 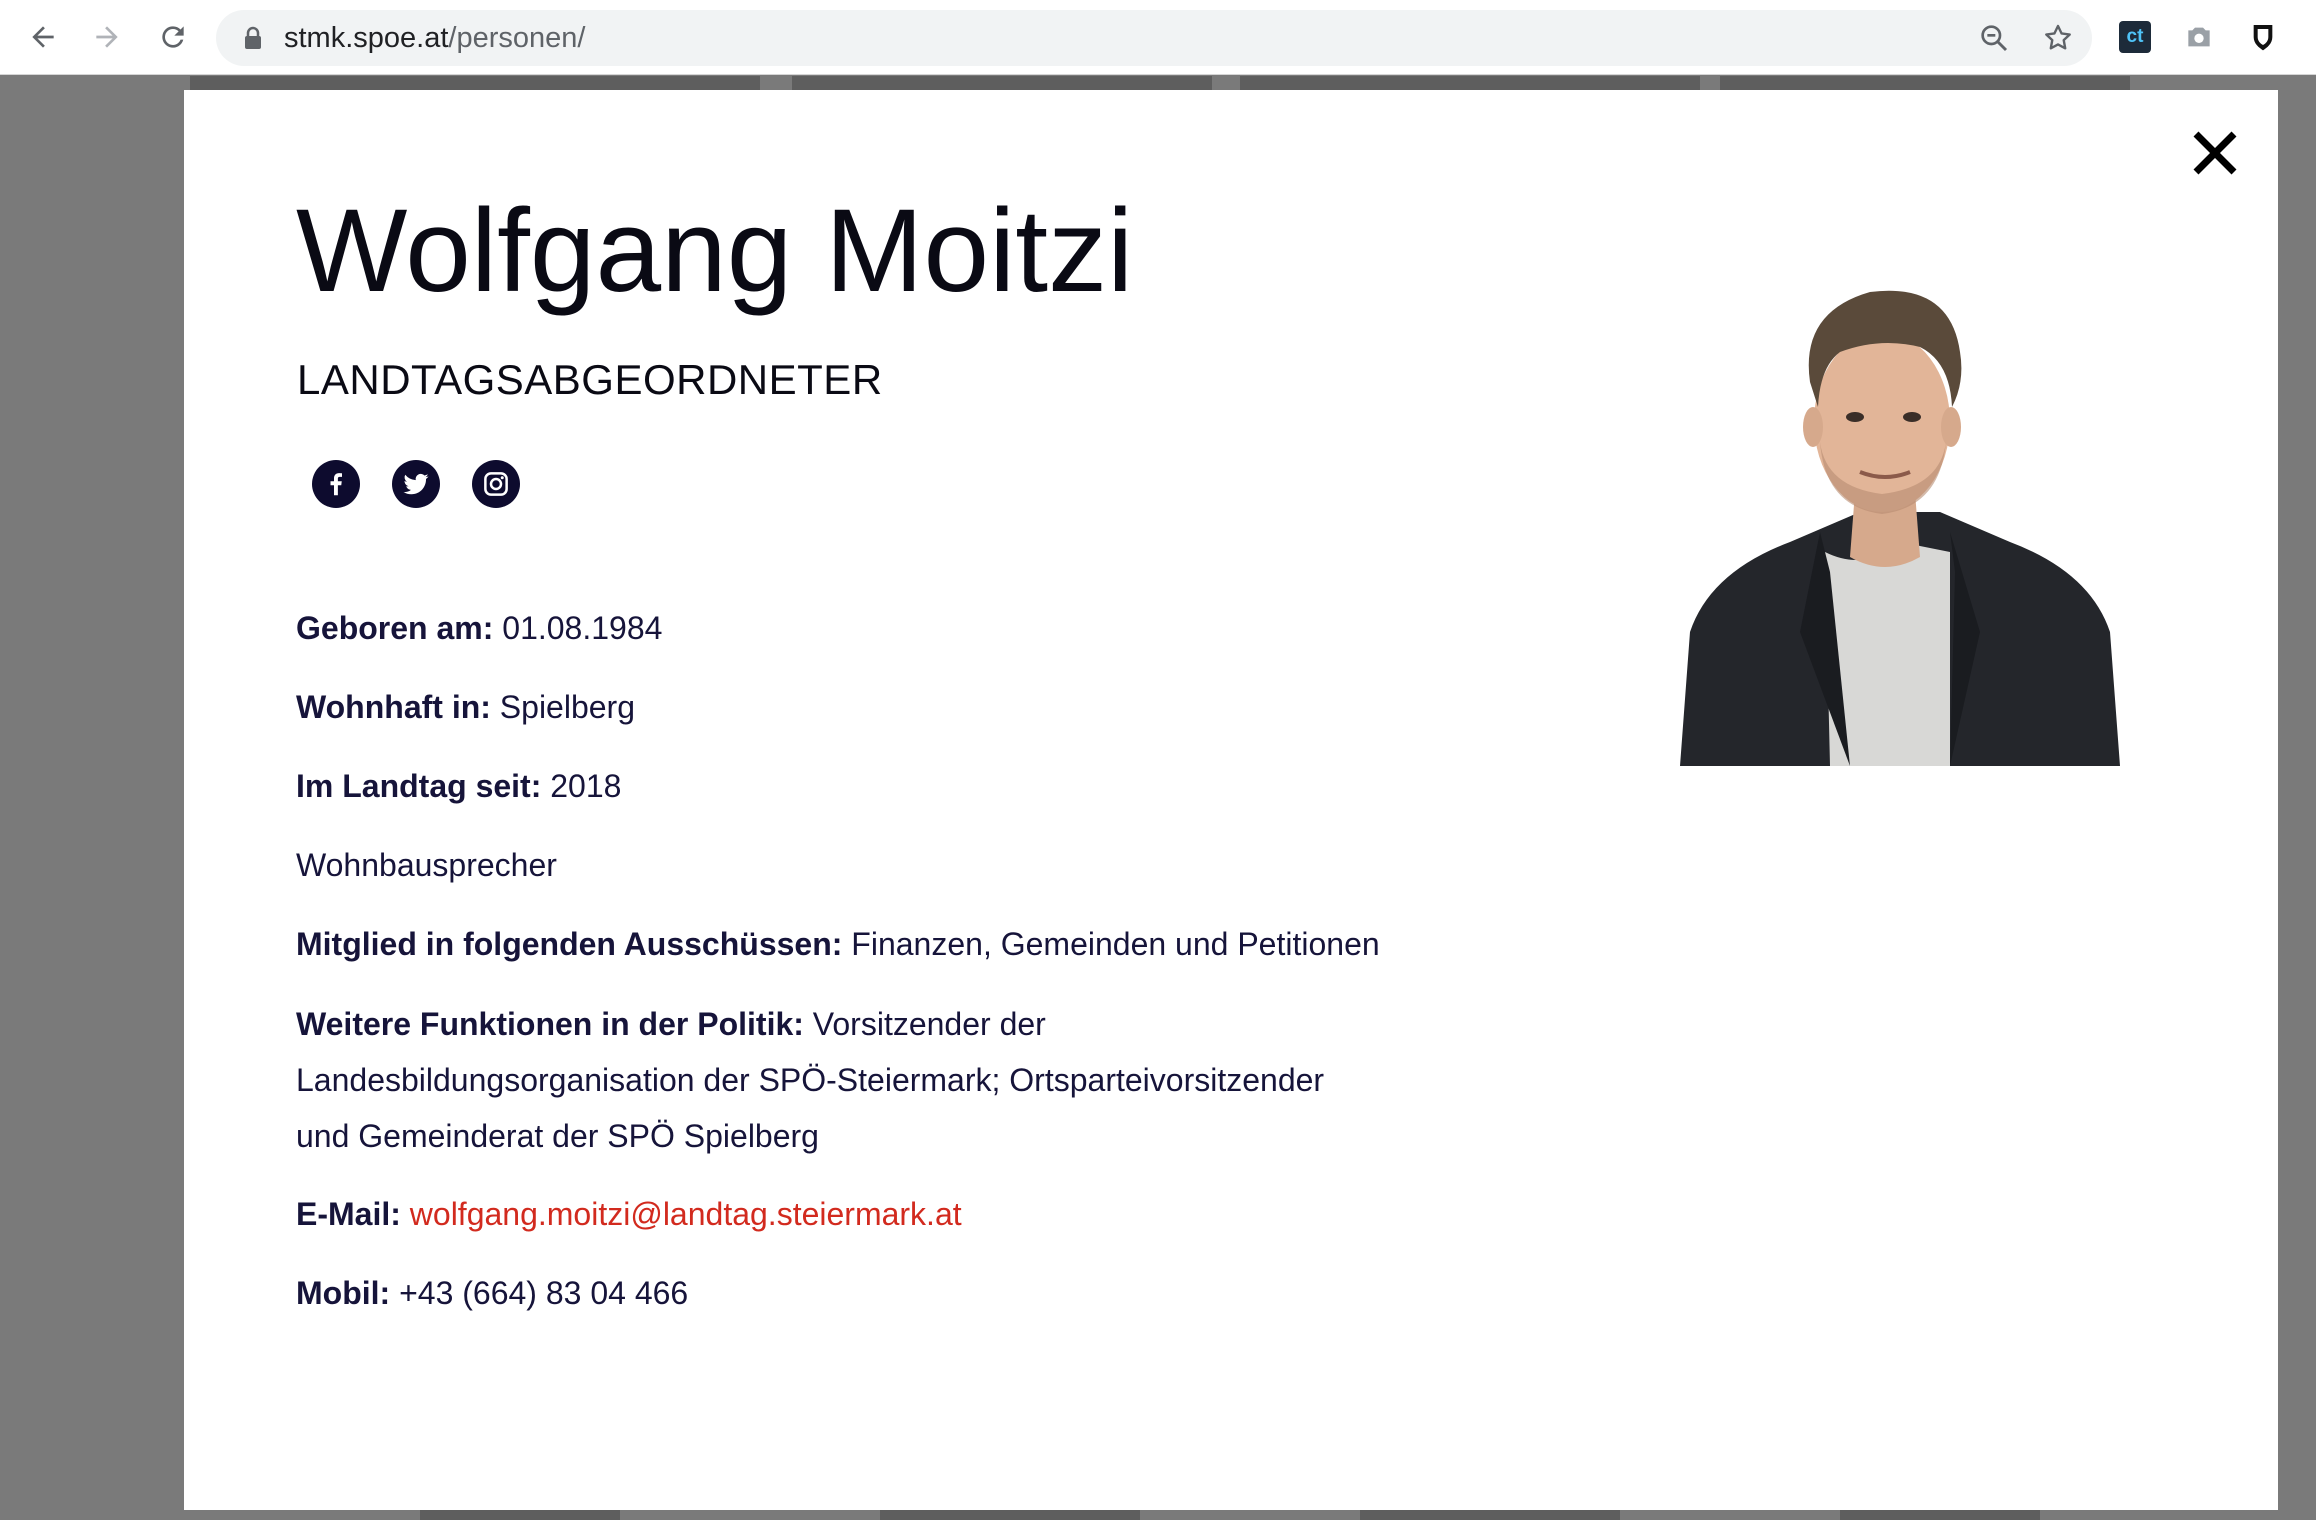 I want to click on mobile-label: Mobil:, so click(x=343, y=1293).